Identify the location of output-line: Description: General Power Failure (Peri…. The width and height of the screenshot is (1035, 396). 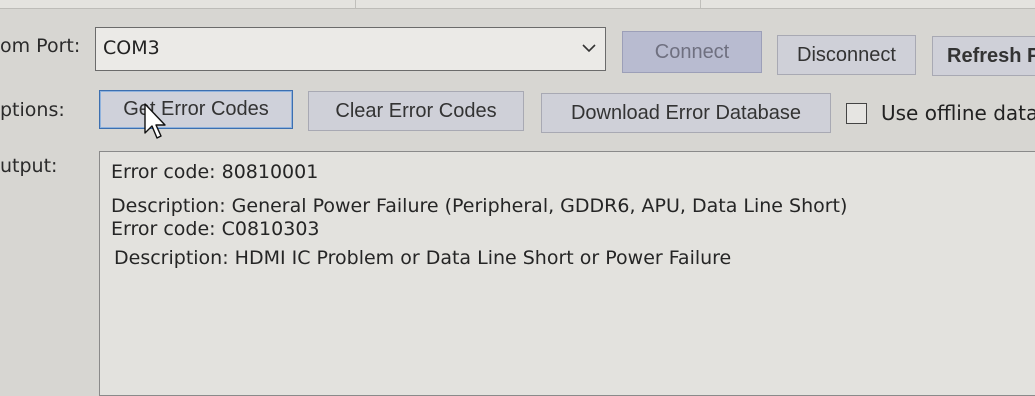
(479, 206).